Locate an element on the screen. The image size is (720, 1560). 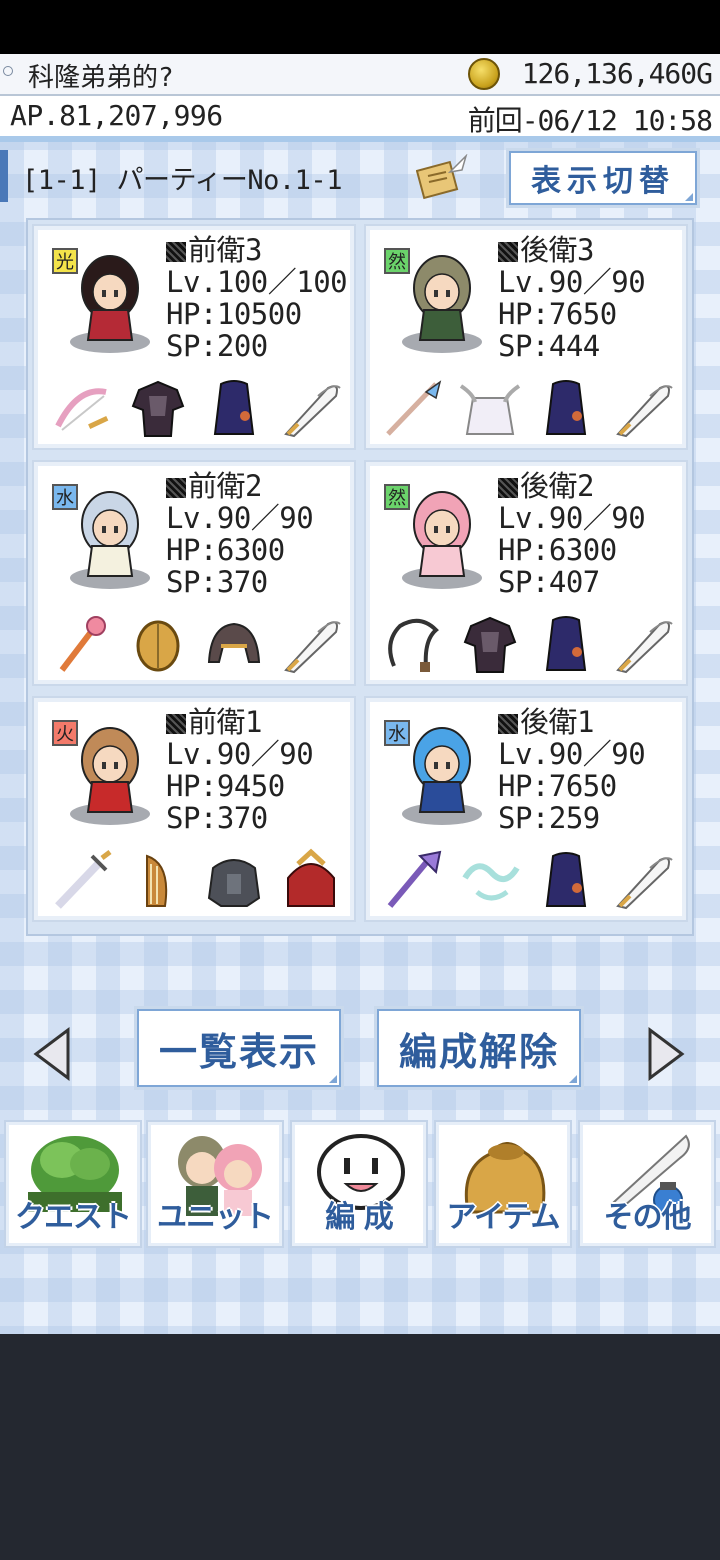
gold-coin-icon is located at coordinates (484, 74).